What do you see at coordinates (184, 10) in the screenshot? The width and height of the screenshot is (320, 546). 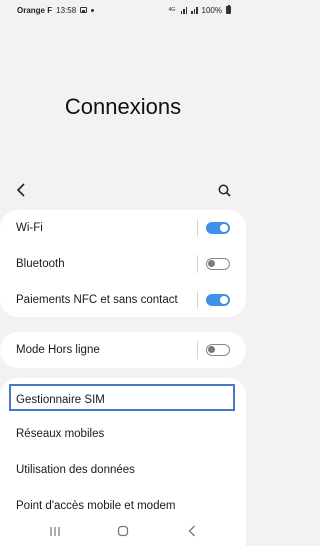 I see `signal-icon` at bounding box center [184, 10].